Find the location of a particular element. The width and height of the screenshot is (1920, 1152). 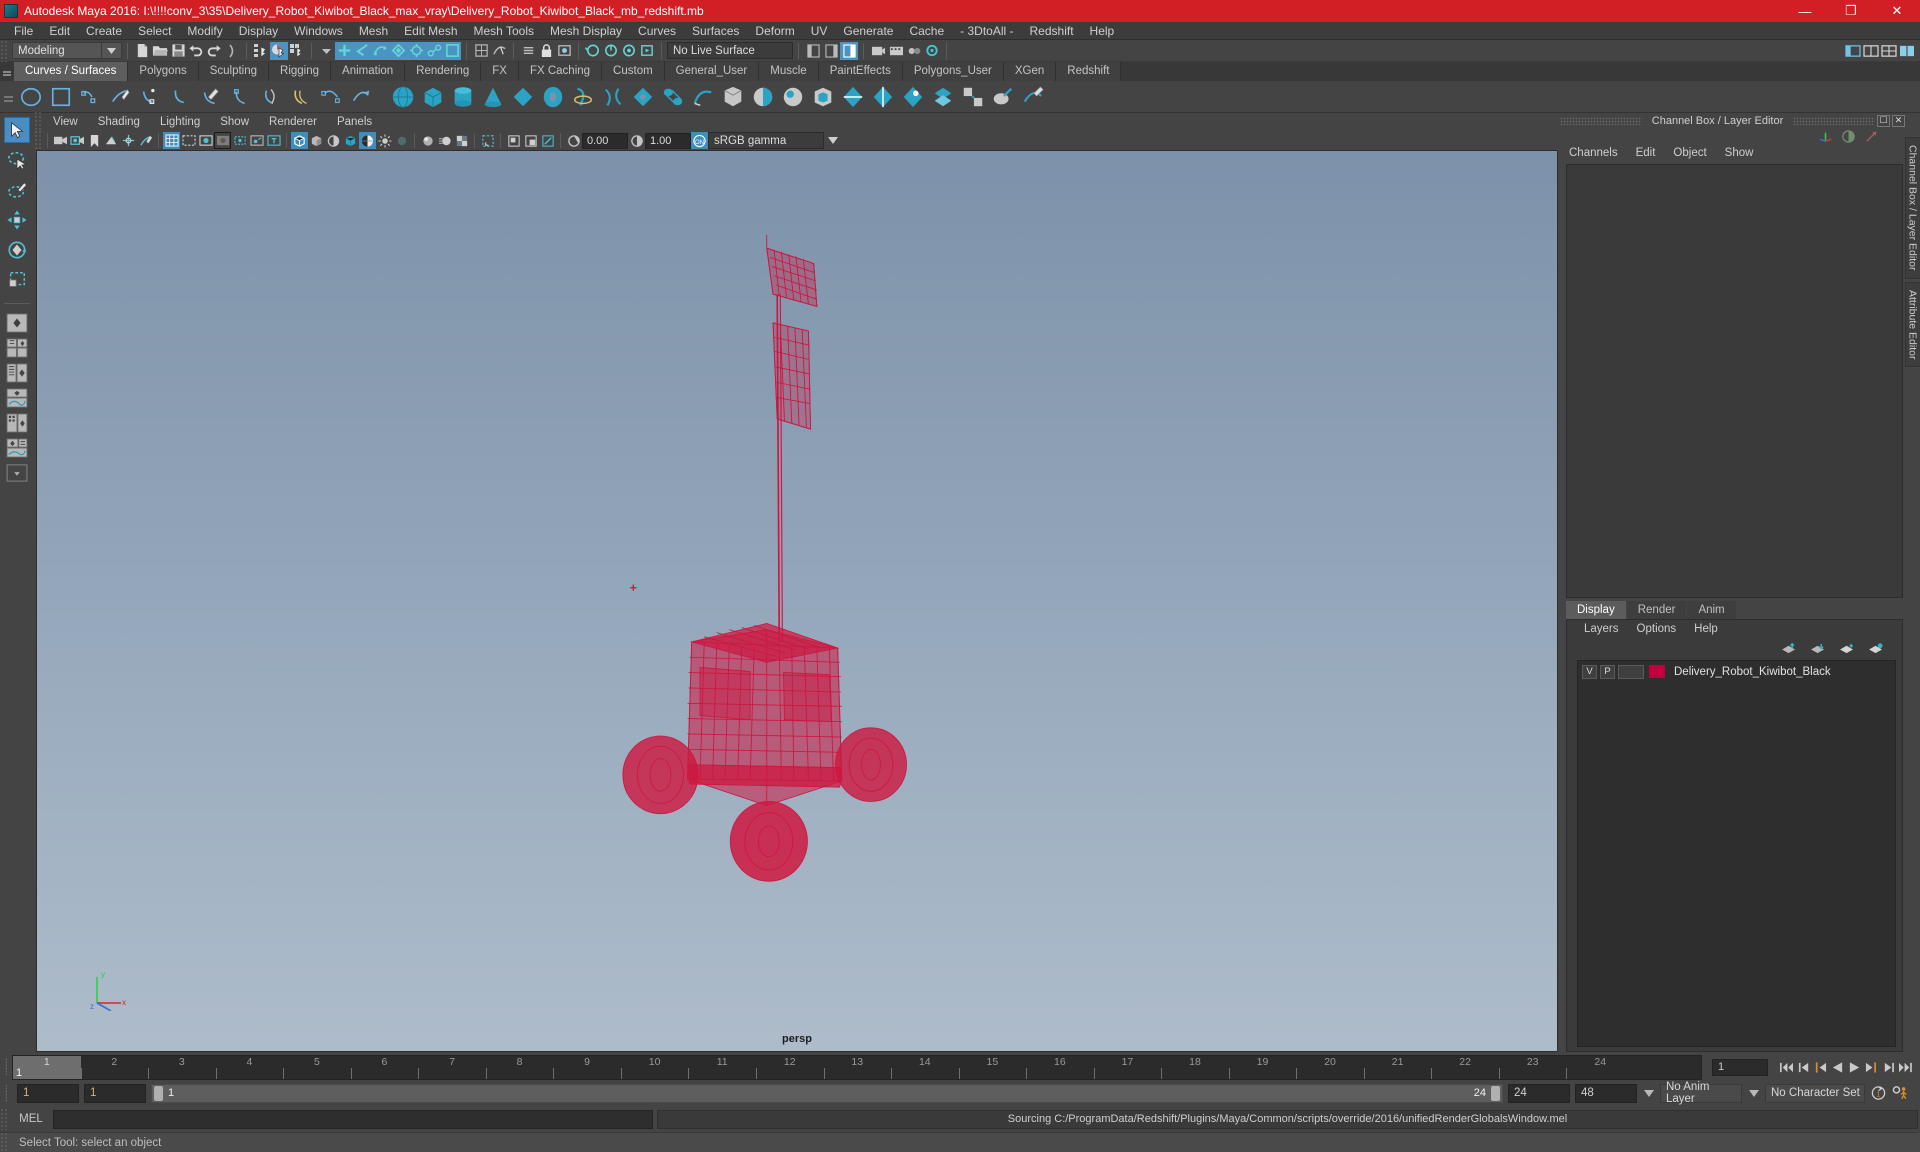

layout-four-view-icon is located at coordinates (17, 348).